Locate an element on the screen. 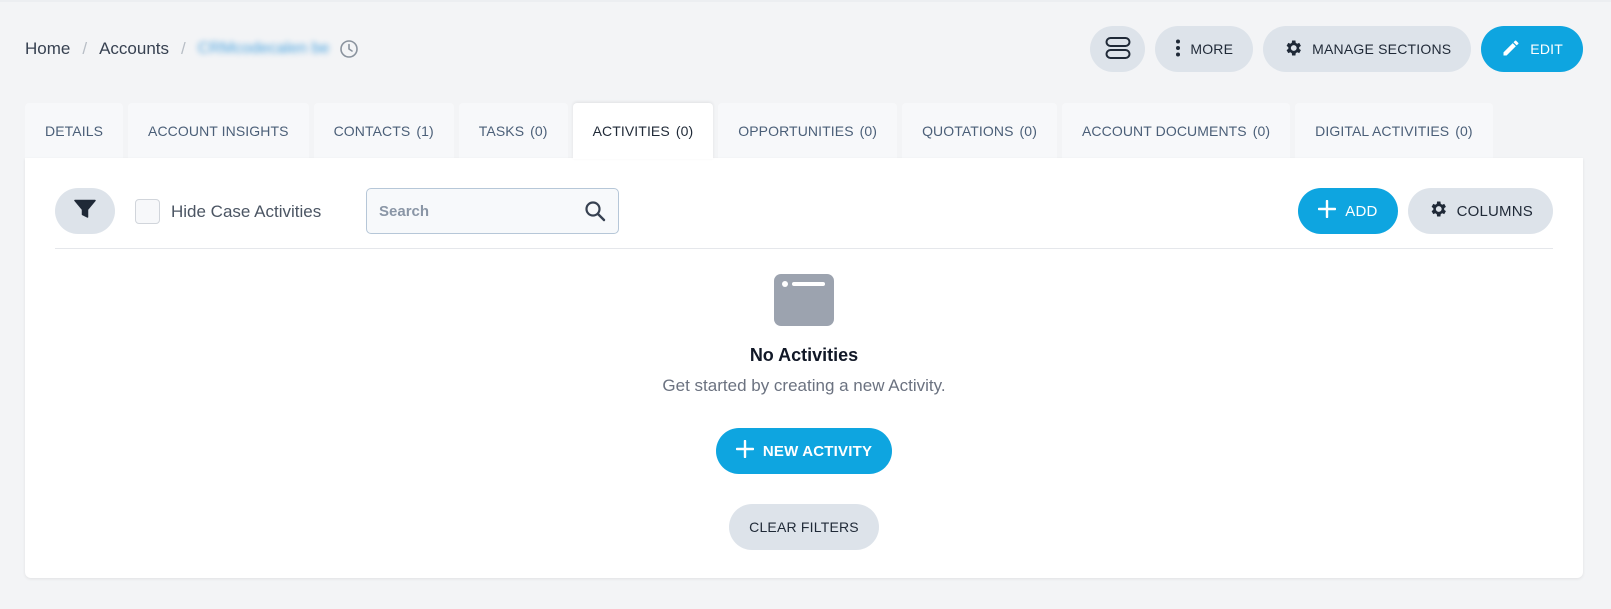 This screenshot has height=609, width=1611. layout-toggle-icon is located at coordinates (1118, 49).